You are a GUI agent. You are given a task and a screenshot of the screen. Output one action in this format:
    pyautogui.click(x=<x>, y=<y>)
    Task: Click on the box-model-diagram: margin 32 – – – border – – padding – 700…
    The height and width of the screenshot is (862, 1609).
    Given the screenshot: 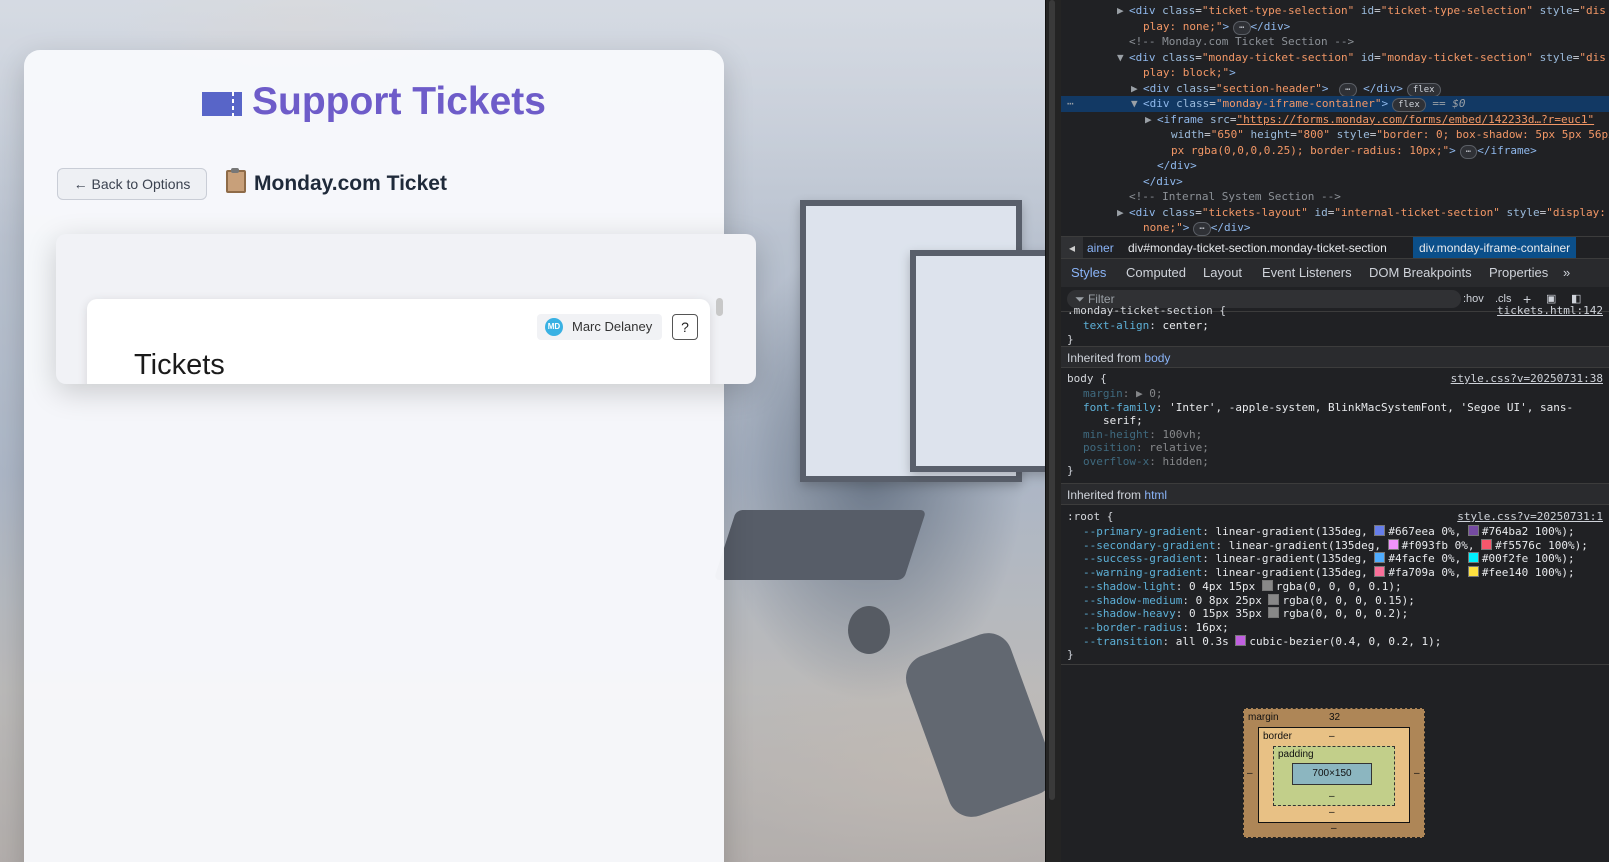 What is the action you would take?
    pyautogui.click(x=1334, y=773)
    